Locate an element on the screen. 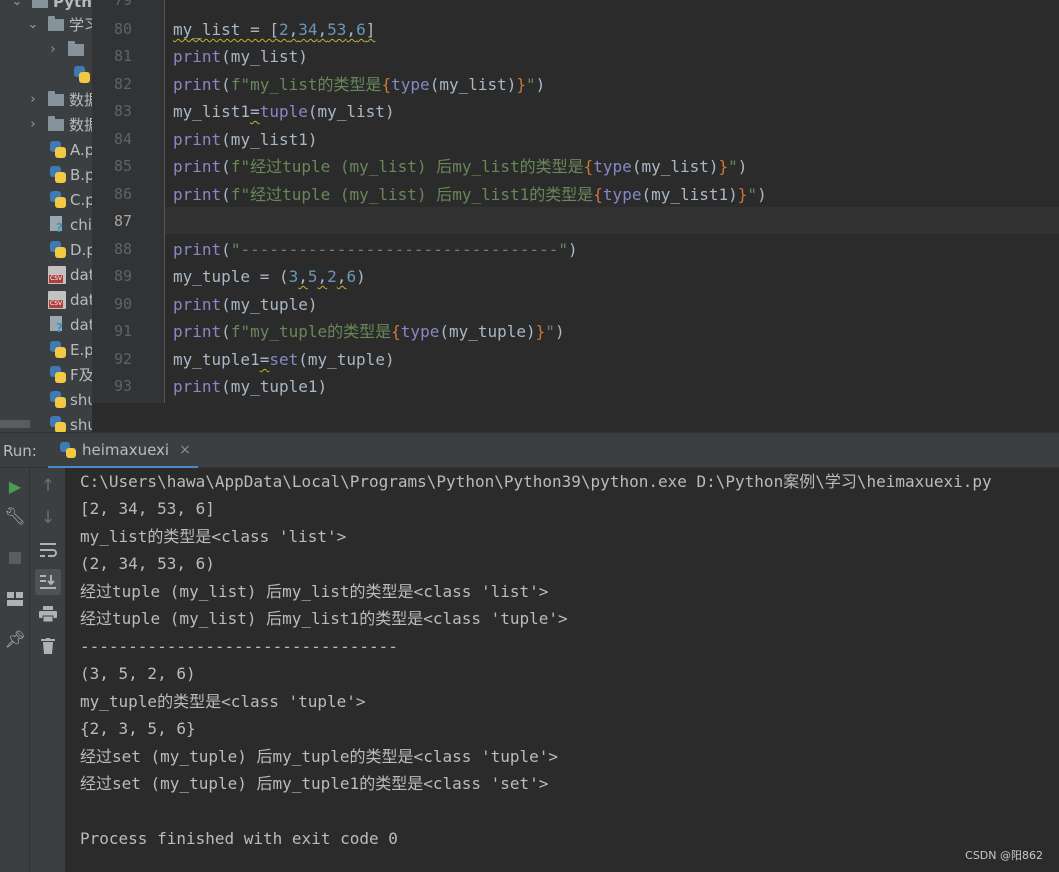 The height and width of the screenshot is (872, 1059). code-line: my_list1=tuple(my_list) is located at coordinates (284, 111).